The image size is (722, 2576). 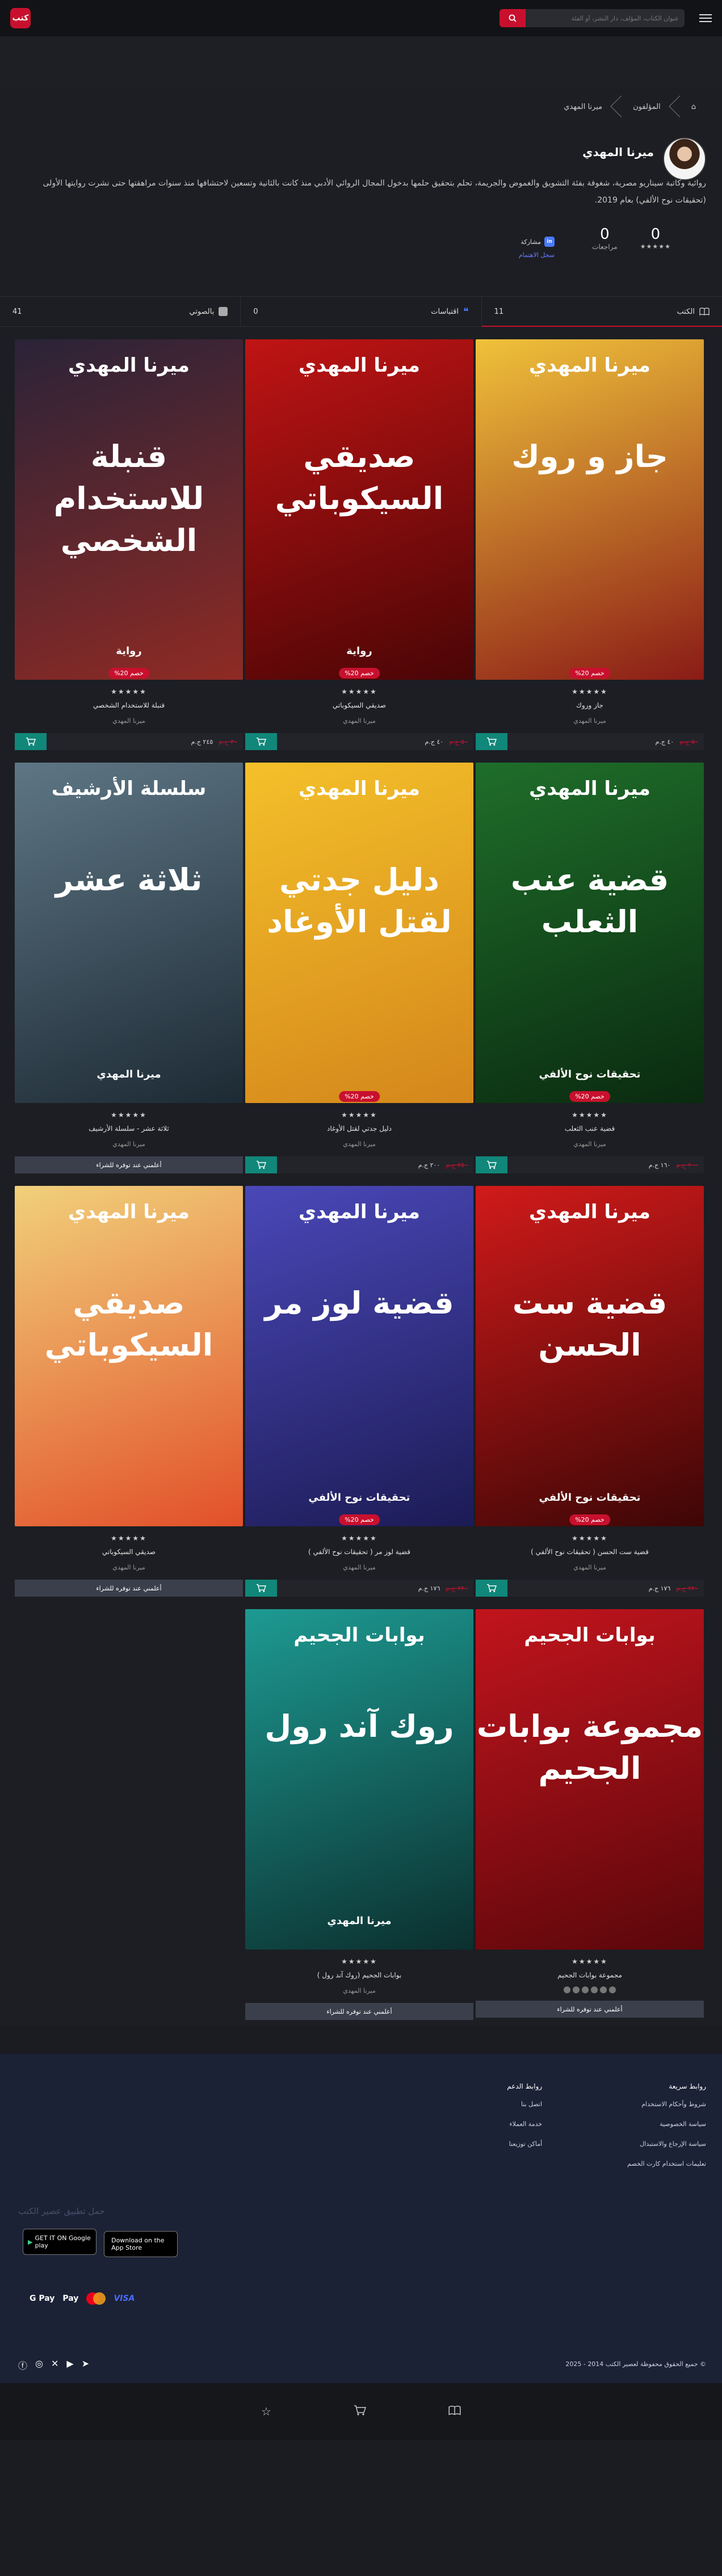 What do you see at coordinates (359, 1130) in the screenshot?
I see `book-title: دليل جدتي لقتل الأوغاد` at bounding box center [359, 1130].